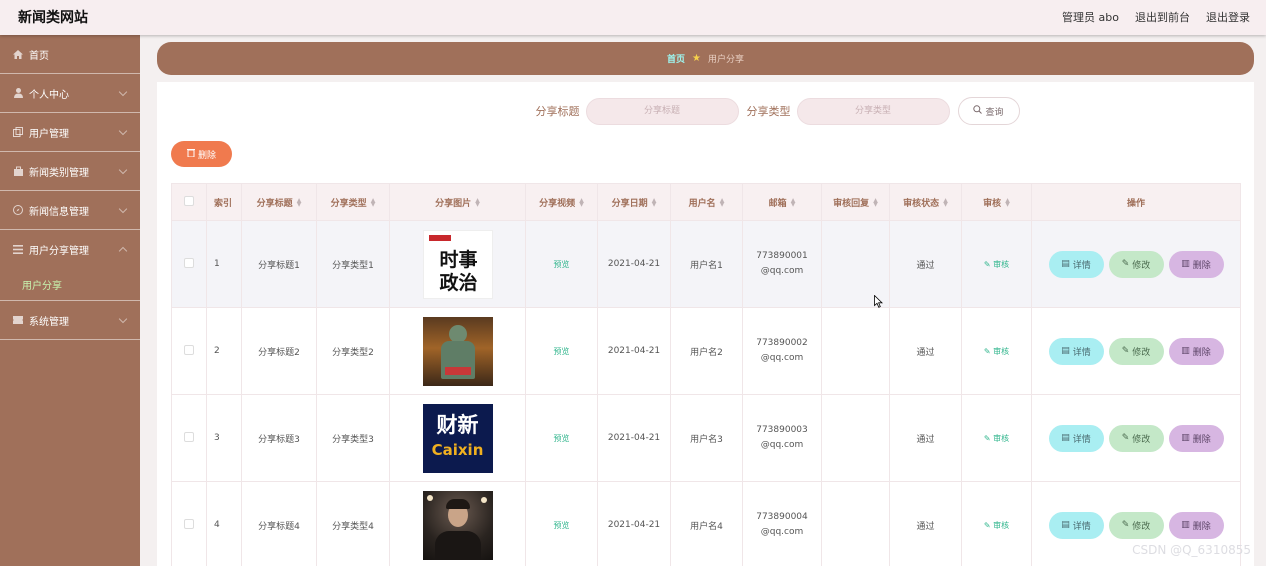 This screenshot has width=1266, height=566. I want to click on top-links: 管理员 abo 退出到前台 退出登录, so click(1156, 17).